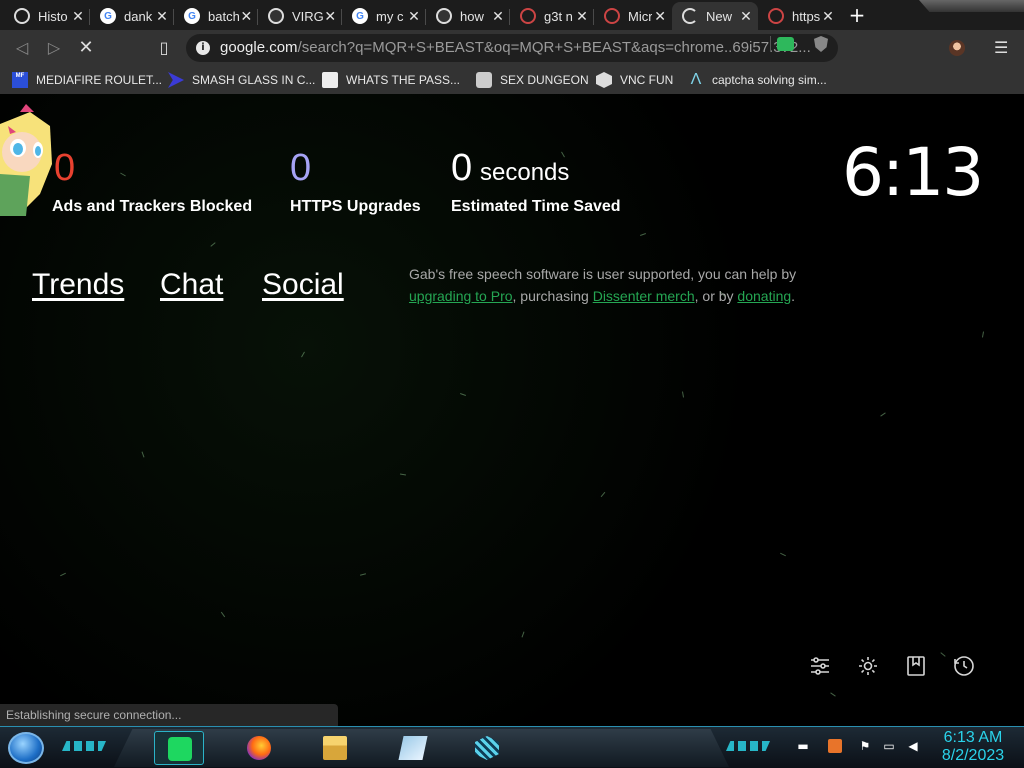  What do you see at coordinates (913, 746) in the screenshot?
I see `volume-icon: ◀` at bounding box center [913, 746].